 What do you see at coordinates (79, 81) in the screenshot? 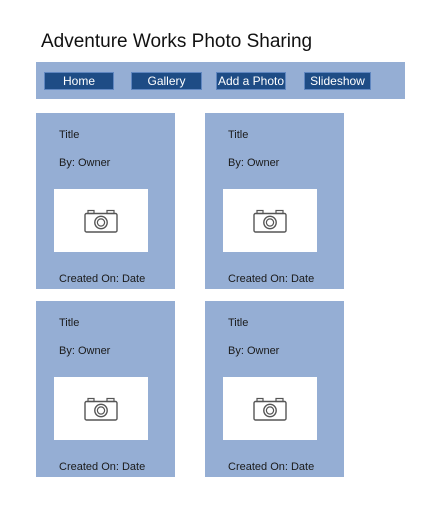
I see `nav-home-button: Home` at bounding box center [79, 81].